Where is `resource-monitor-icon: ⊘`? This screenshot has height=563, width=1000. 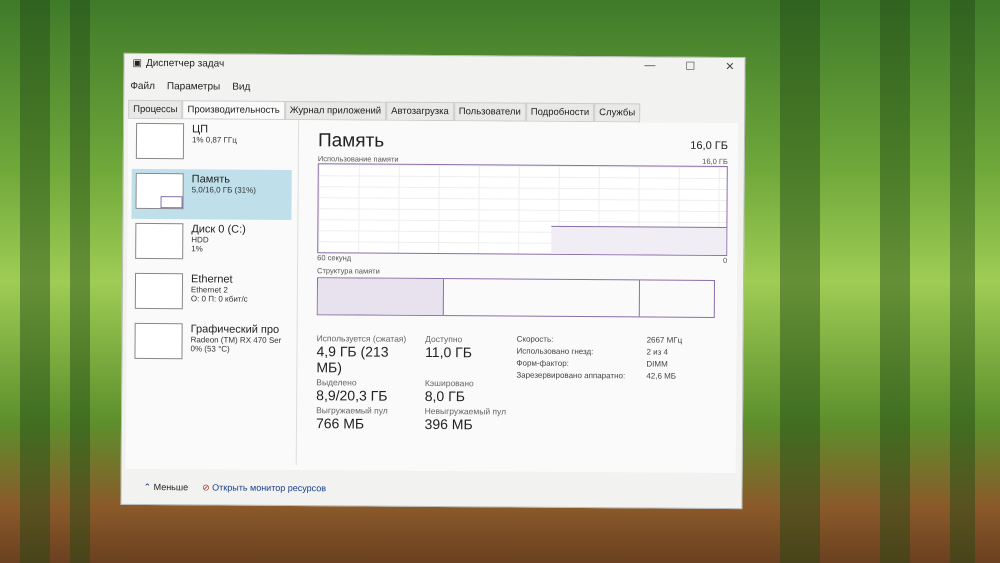 resource-monitor-icon: ⊘ is located at coordinates (206, 487).